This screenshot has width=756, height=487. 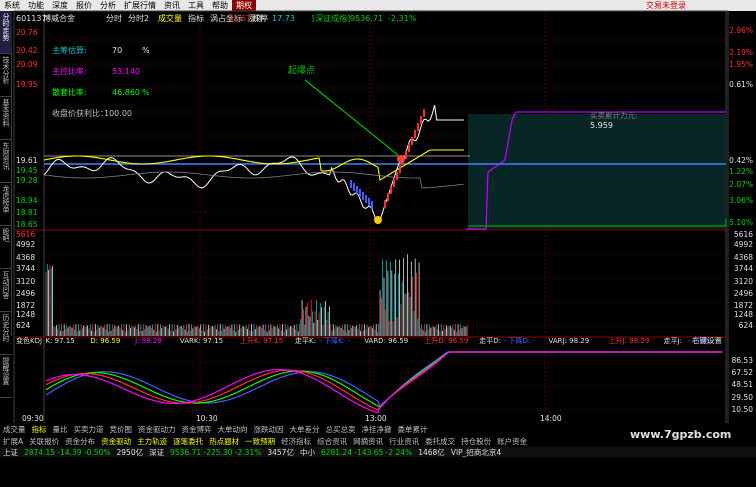 What do you see at coordinates (146, 92) in the screenshot?
I see `trap-unit: %` at bounding box center [146, 92].